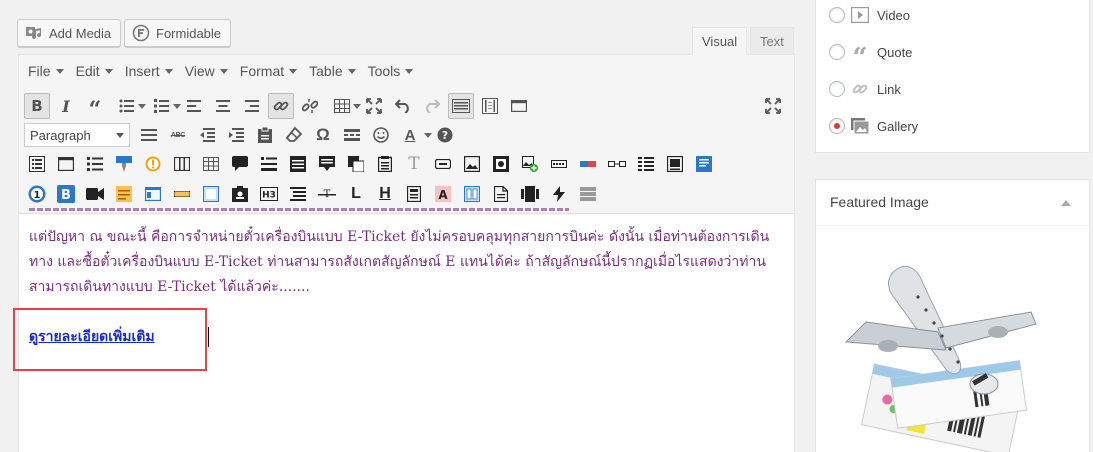 This screenshot has height=452, width=1093. I want to click on add-image-icon, so click(530, 164).